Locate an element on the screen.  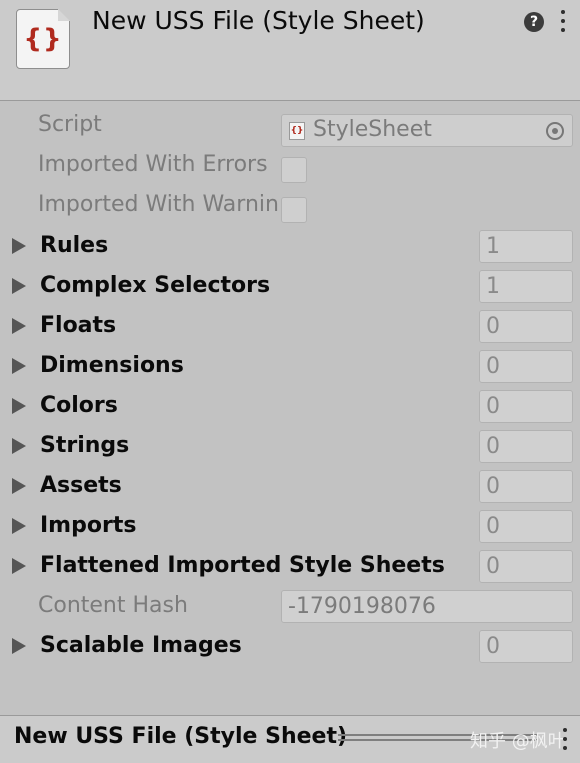
array-row-imports: Imports 0 is located at coordinates (290, 527).